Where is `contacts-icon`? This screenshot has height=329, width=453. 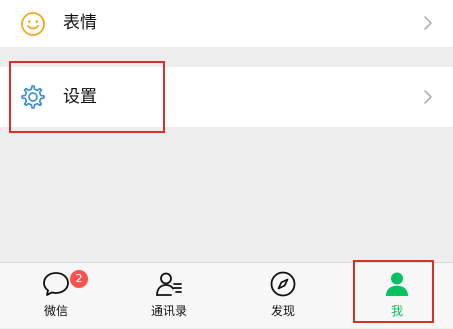 contacts-icon is located at coordinates (169, 284).